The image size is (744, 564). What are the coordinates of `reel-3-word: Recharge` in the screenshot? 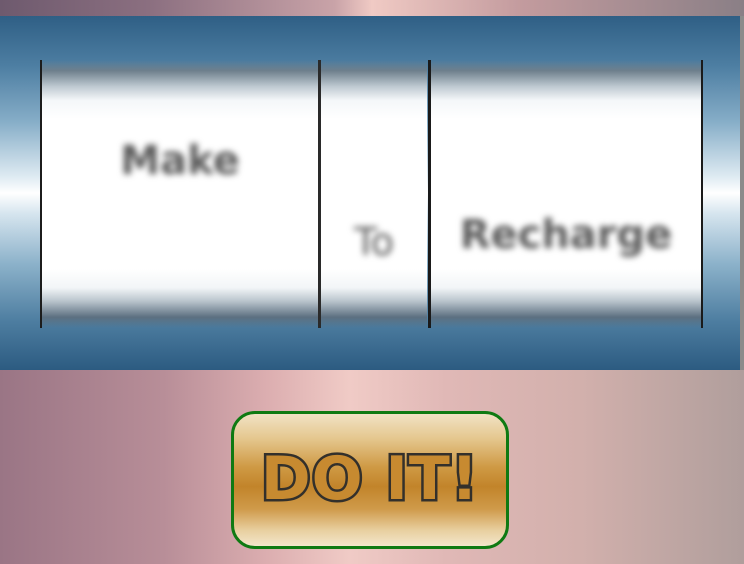 It's located at (566, 235).